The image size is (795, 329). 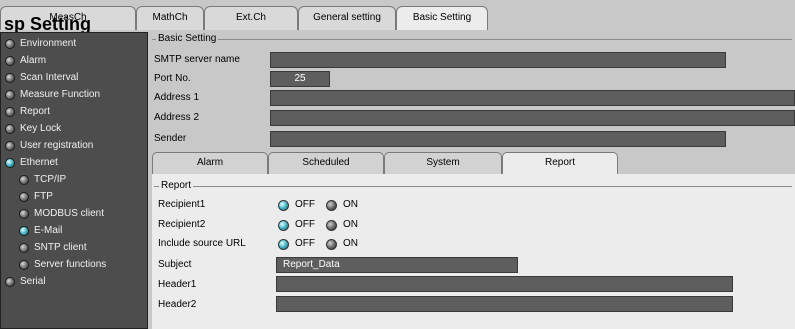 I want to click on smtp-server-input, so click(x=498, y=60).